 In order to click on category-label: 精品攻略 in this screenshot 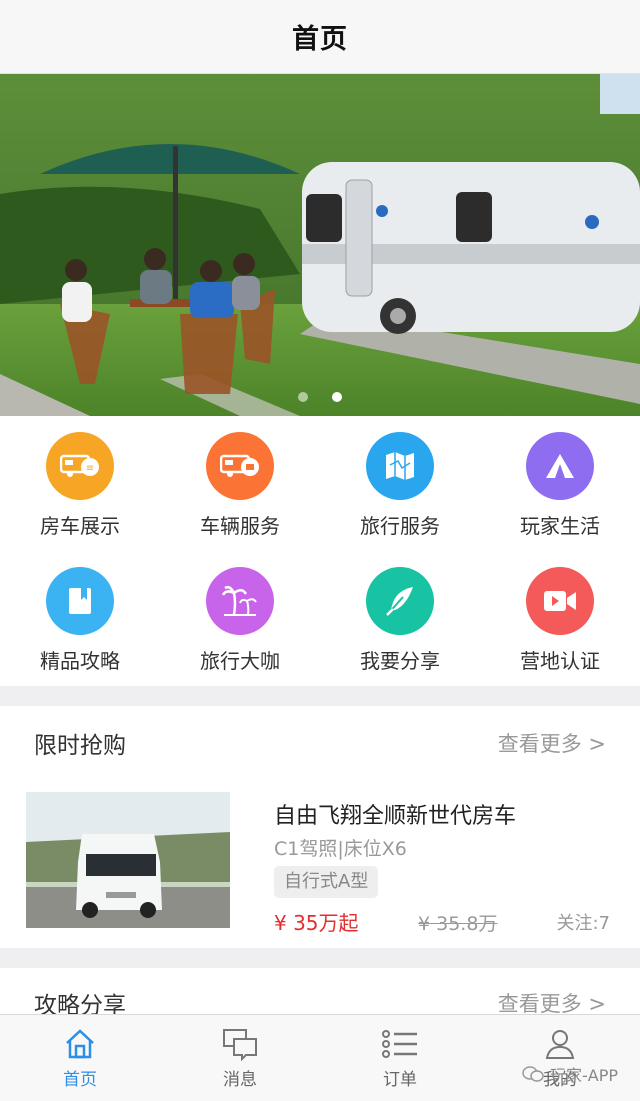, I will do `click(80, 661)`.